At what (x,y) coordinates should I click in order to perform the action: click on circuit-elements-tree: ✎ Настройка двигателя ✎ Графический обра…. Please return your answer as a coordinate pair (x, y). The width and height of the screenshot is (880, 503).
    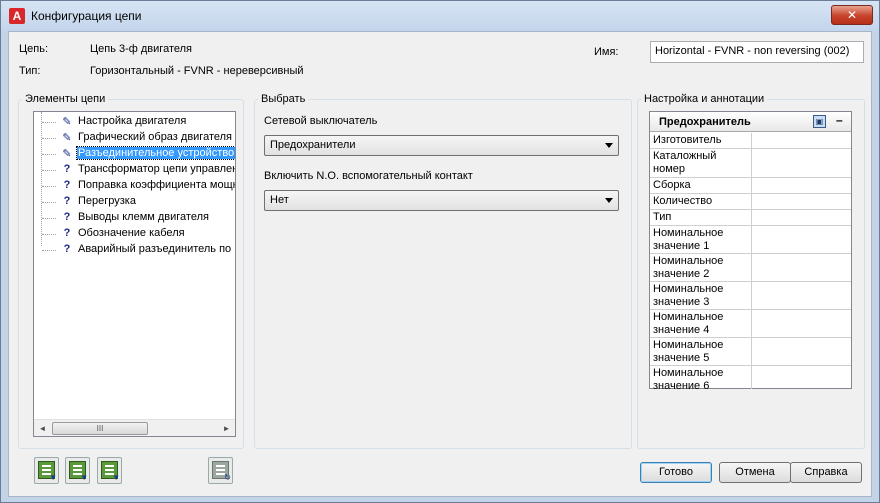
    Looking at the image, I should click on (134, 274).